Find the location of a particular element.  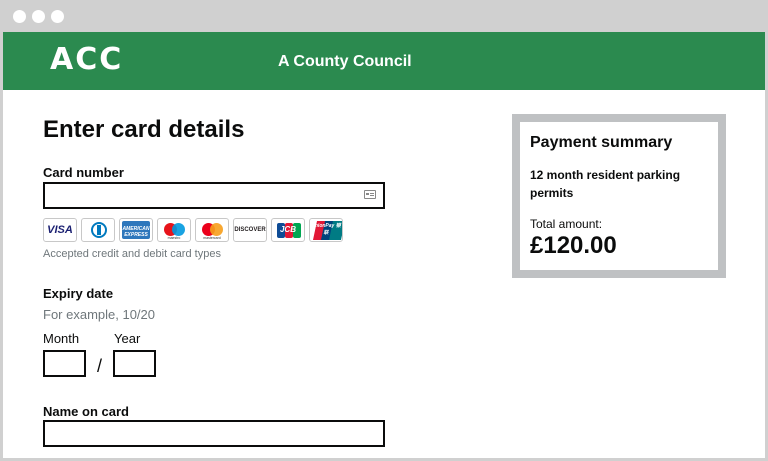

unionpay-logo-icon: UnionPay 银联 is located at coordinates (326, 230).